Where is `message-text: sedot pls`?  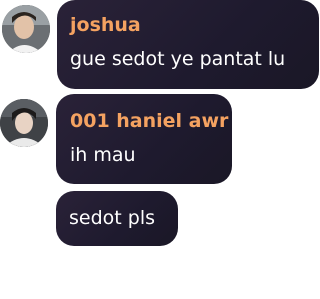
message-text: sedot pls is located at coordinates (112, 218).